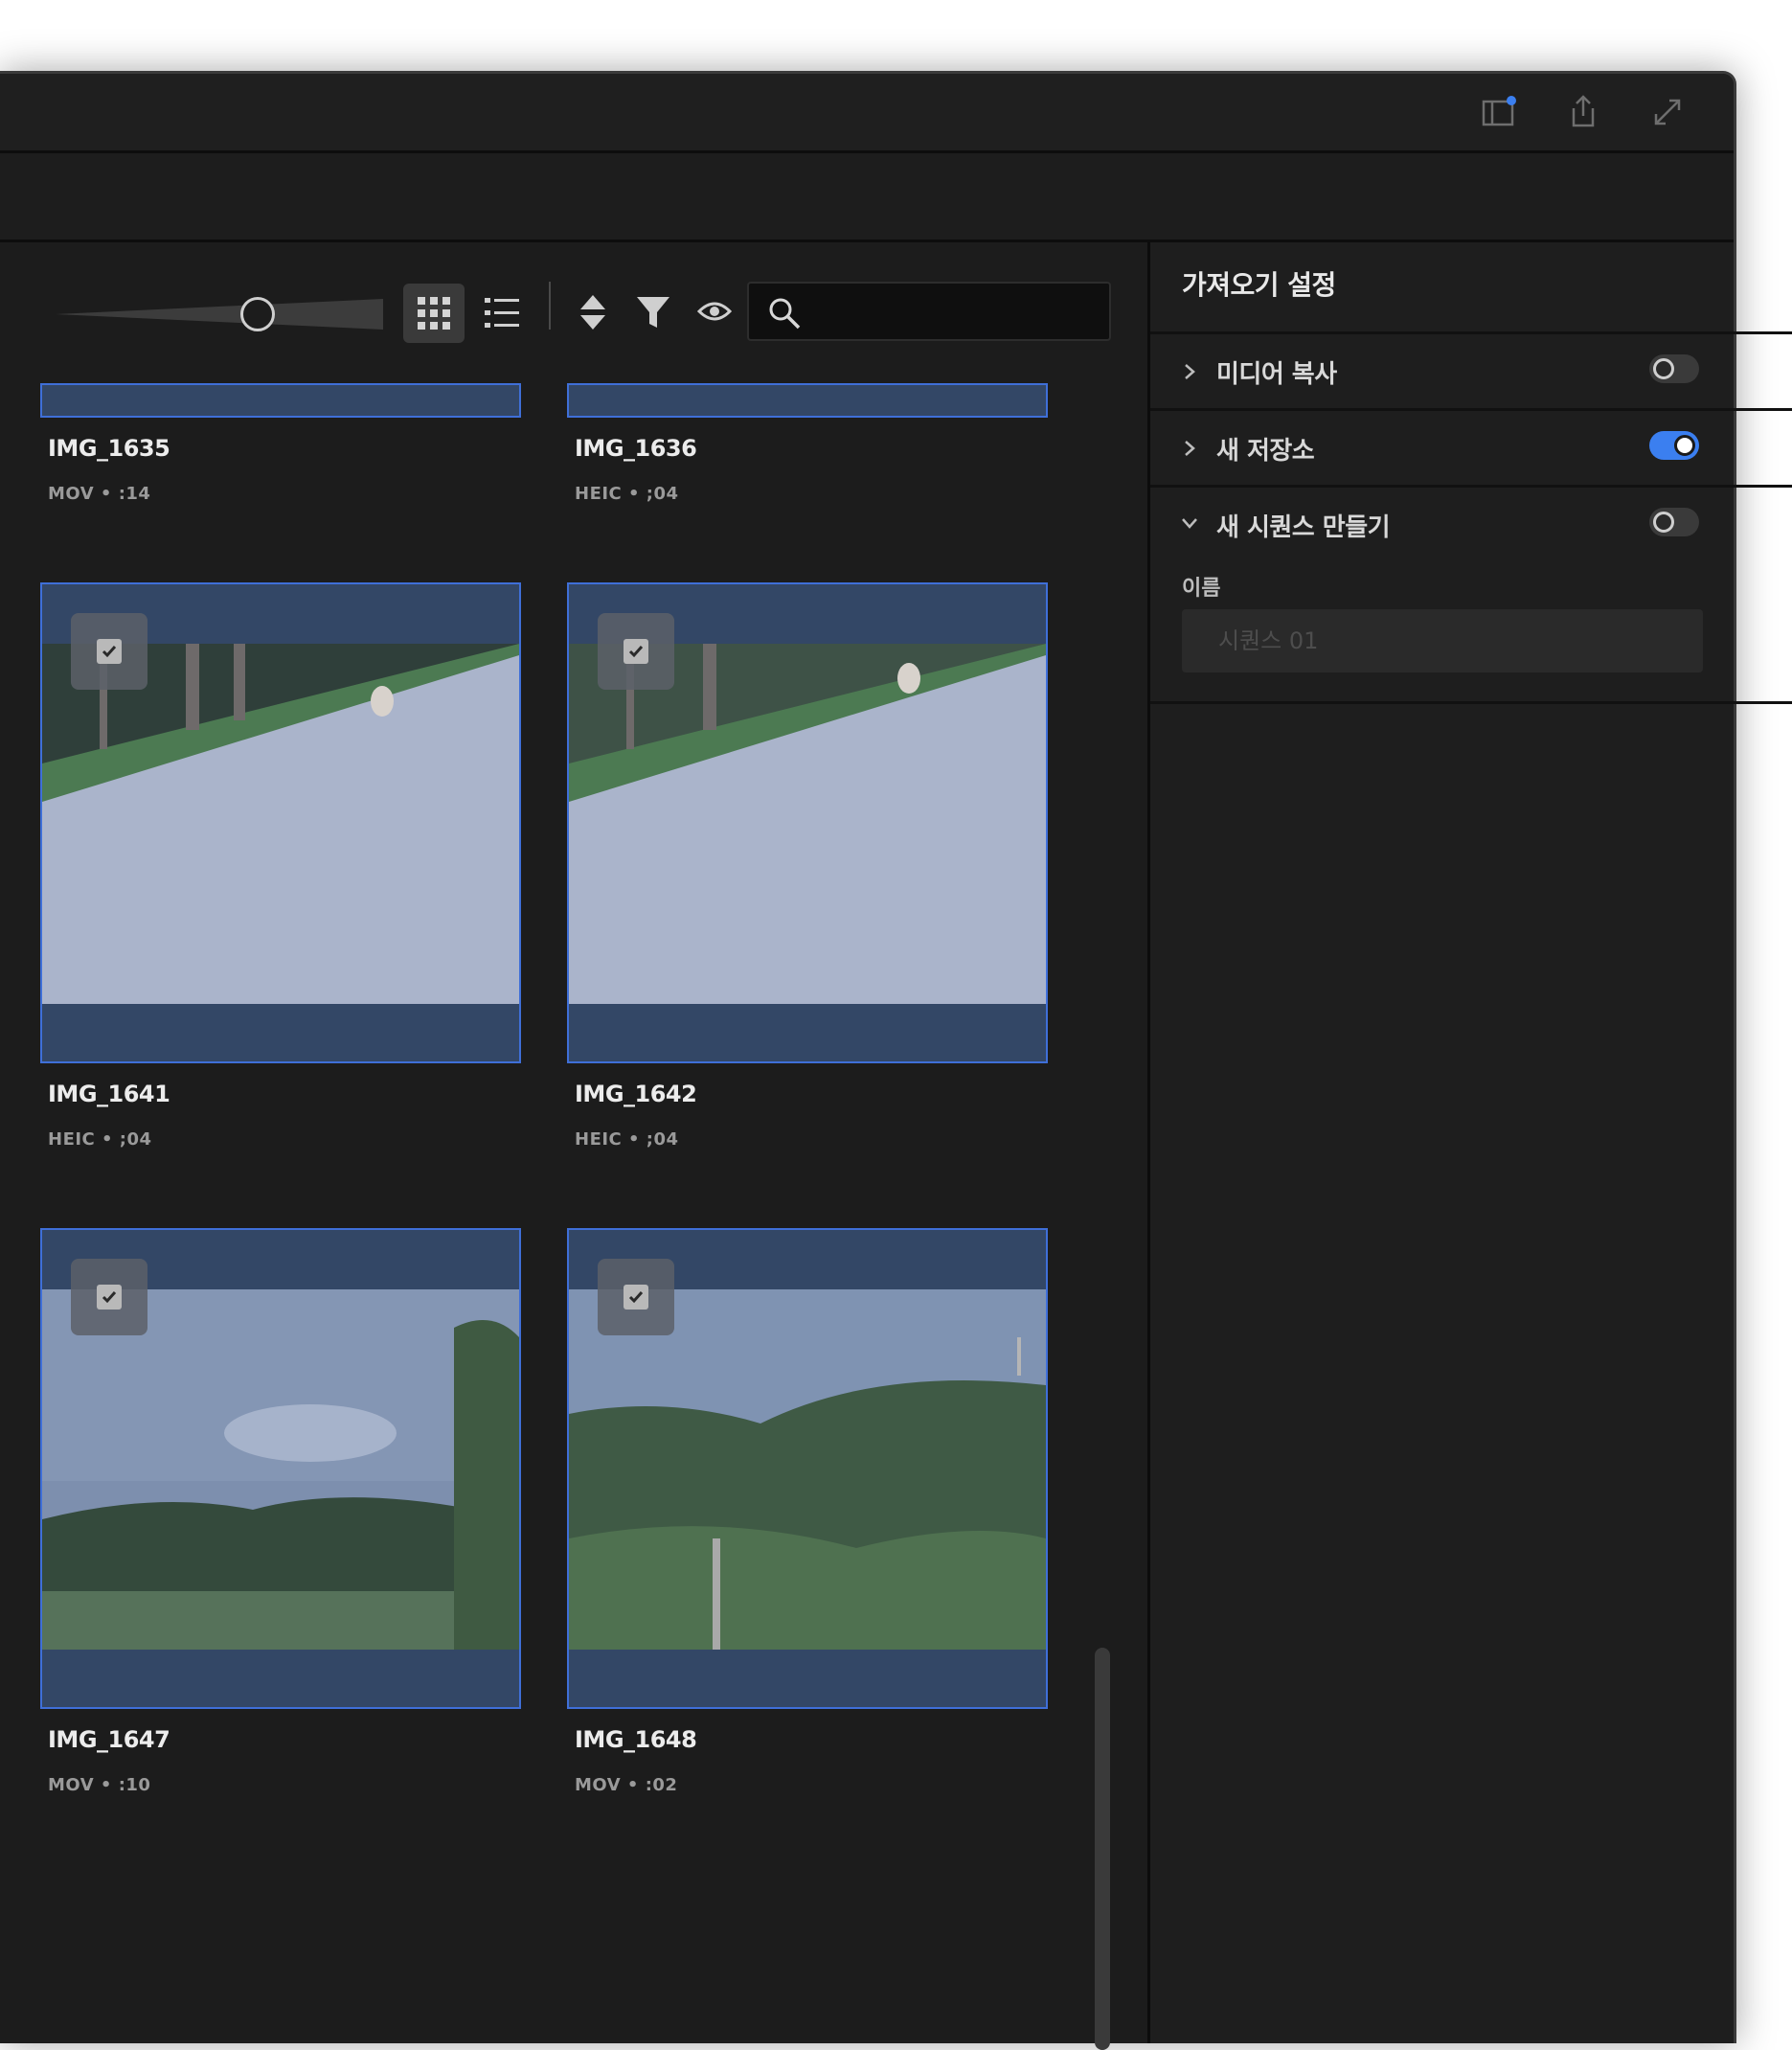 This screenshot has width=1792, height=2050. I want to click on search-icon, so click(785, 314).